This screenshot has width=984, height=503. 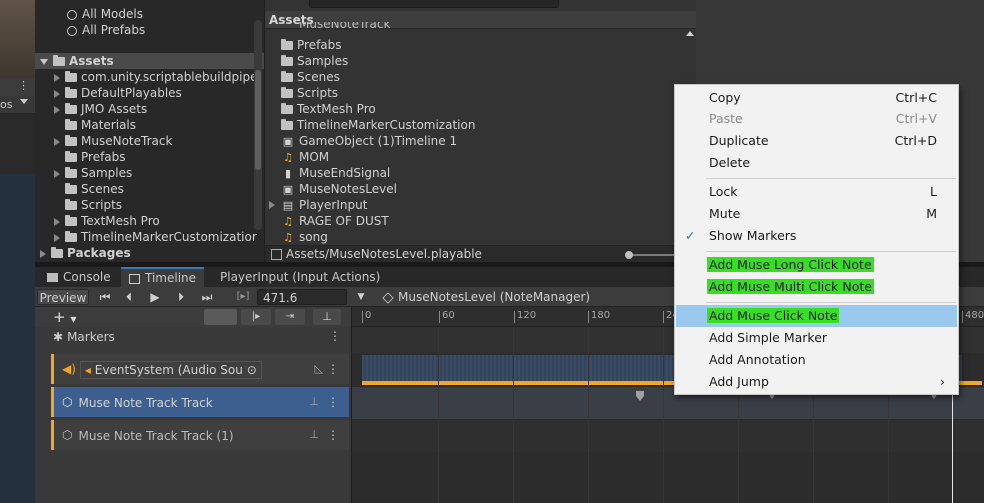 I want to click on search-icon, so click(x=72, y=30).